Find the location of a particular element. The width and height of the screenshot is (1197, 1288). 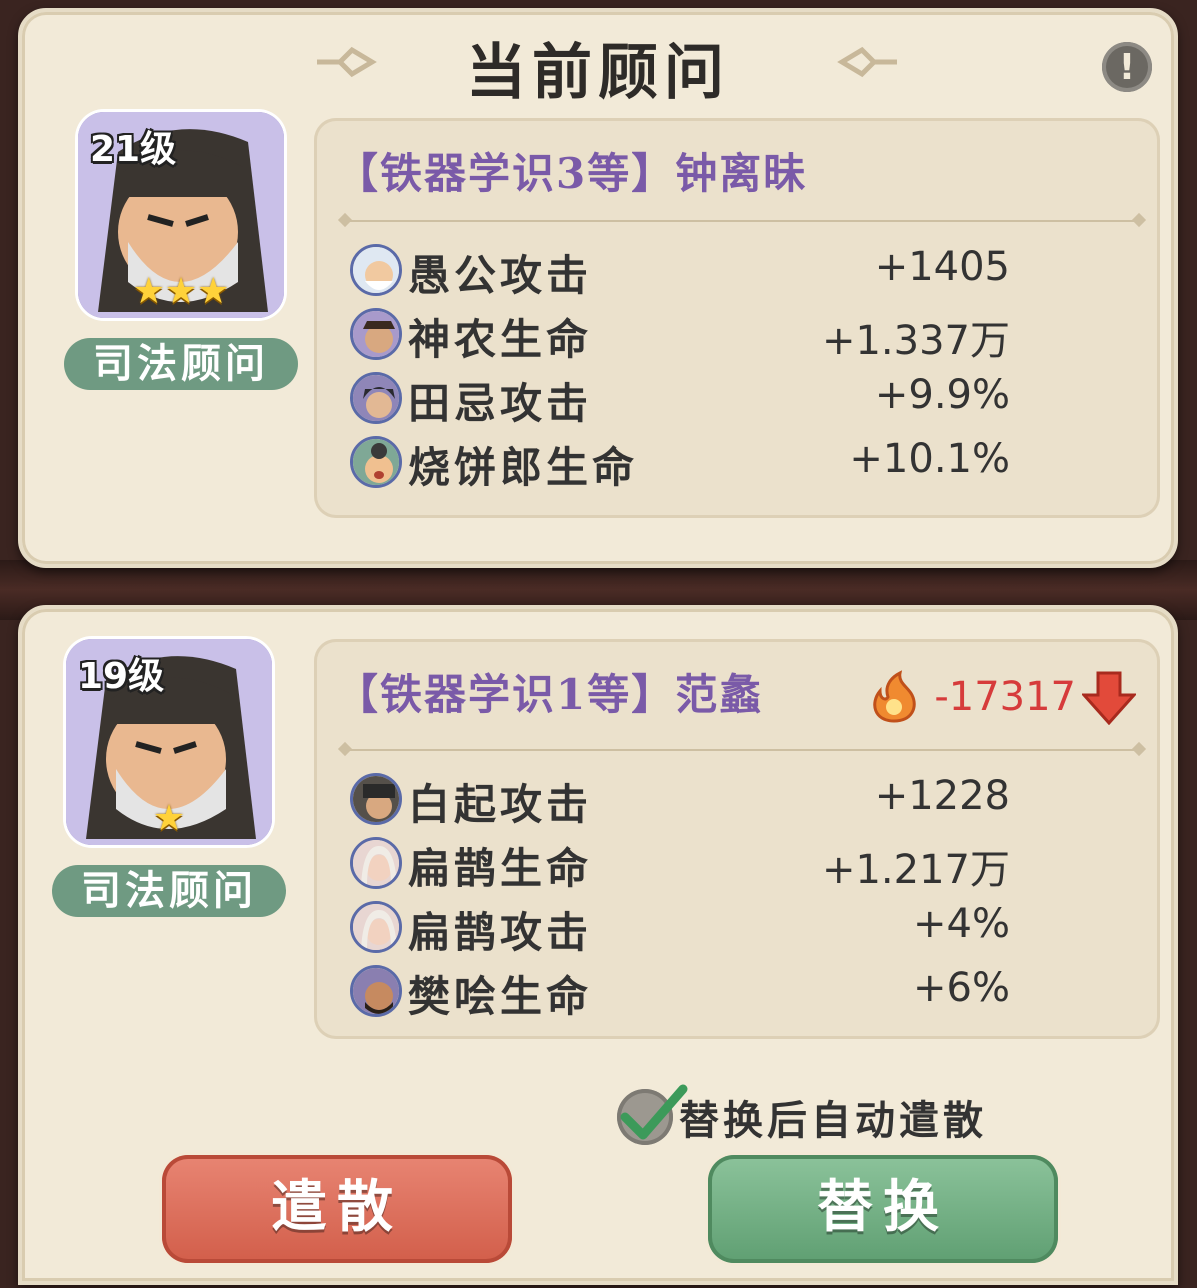

level-label: 21级 is located at coordinates (133, 149).